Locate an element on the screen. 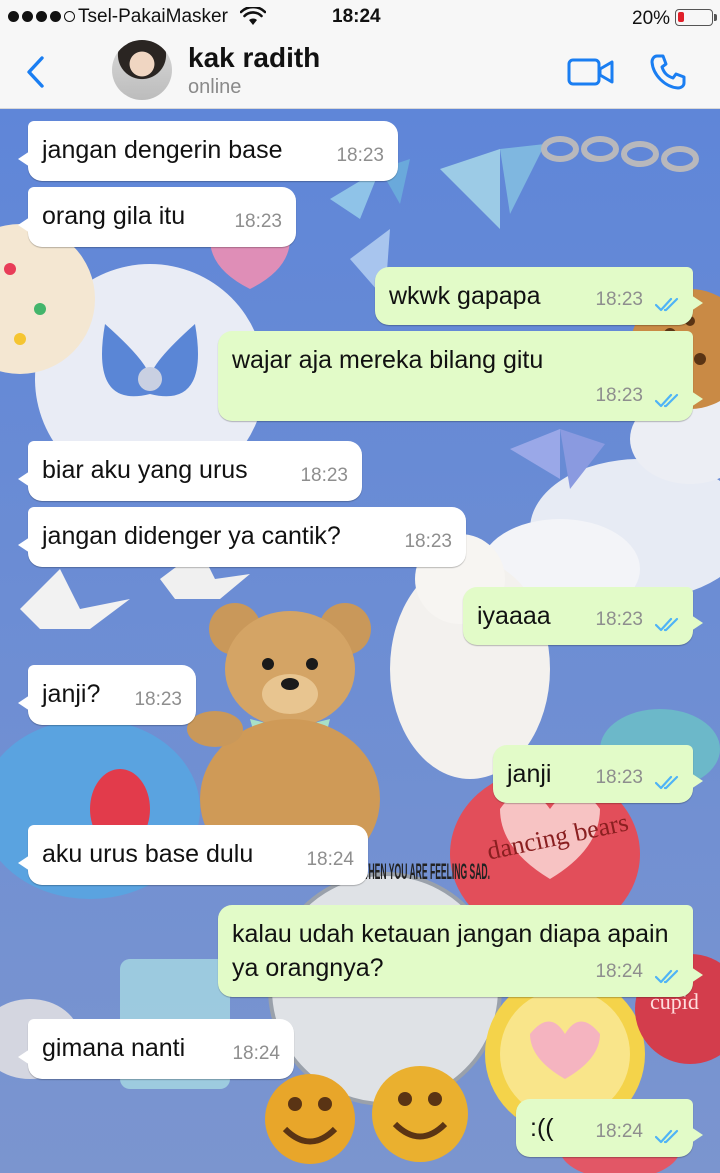 The height and width of the screenshot is (1173, 720). incoming-message-bubble: aku urus base dulu 18:24 is located at coordinates (193, 855).